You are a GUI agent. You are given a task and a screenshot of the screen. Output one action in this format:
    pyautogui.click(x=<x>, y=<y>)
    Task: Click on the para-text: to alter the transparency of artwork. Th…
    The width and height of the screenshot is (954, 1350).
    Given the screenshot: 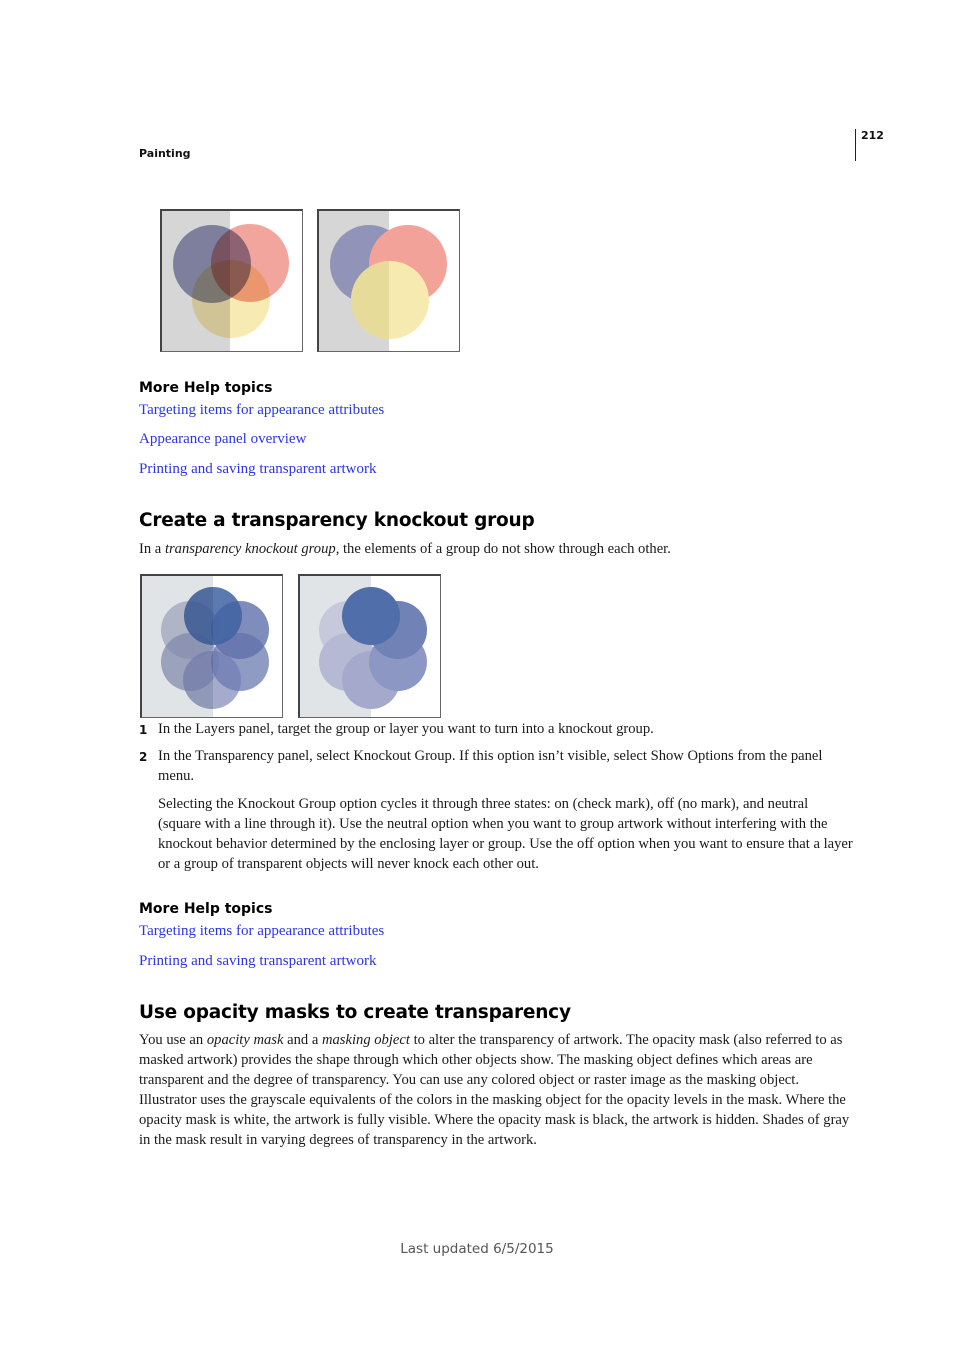 What is the action you would take?
    pyautogui.click(x=494, y=1090)
    